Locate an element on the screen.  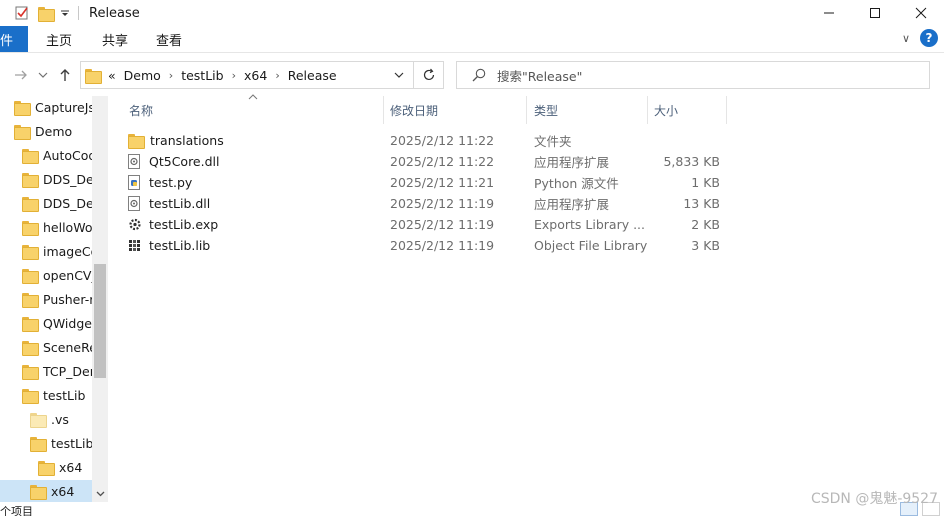
column-header-date-label: 修改日期 is located at coordinates (414, 110).